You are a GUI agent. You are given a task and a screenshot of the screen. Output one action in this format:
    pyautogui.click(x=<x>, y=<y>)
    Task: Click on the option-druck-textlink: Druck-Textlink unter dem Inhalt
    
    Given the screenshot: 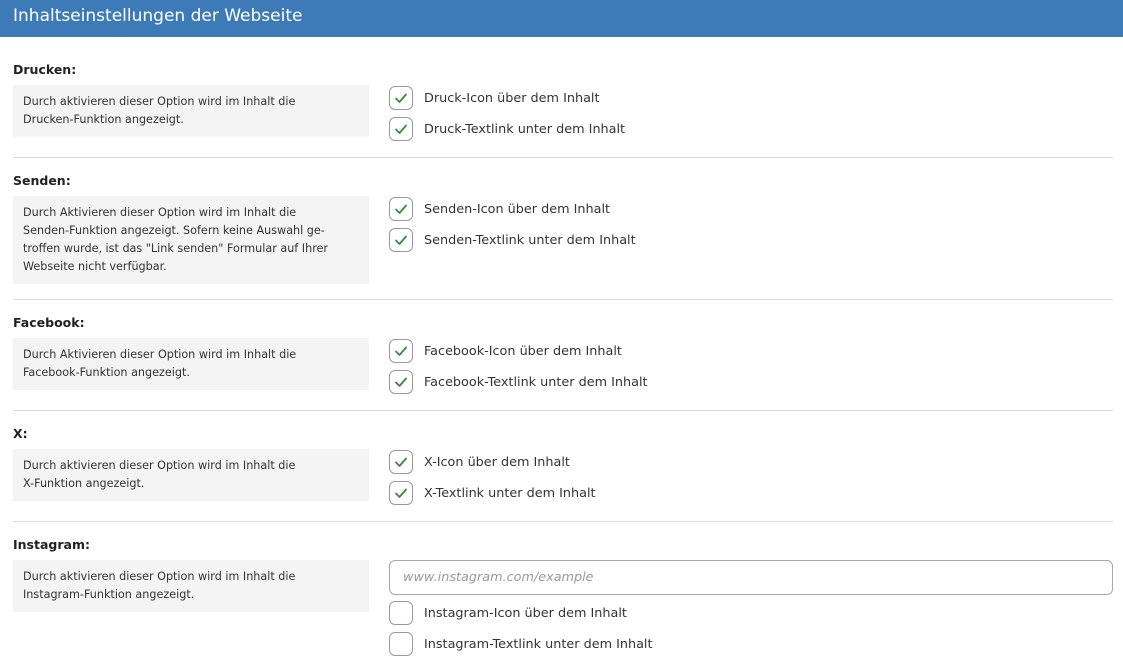 What is the action you would take?
    pyautogui.click(x=507, y=129)
    